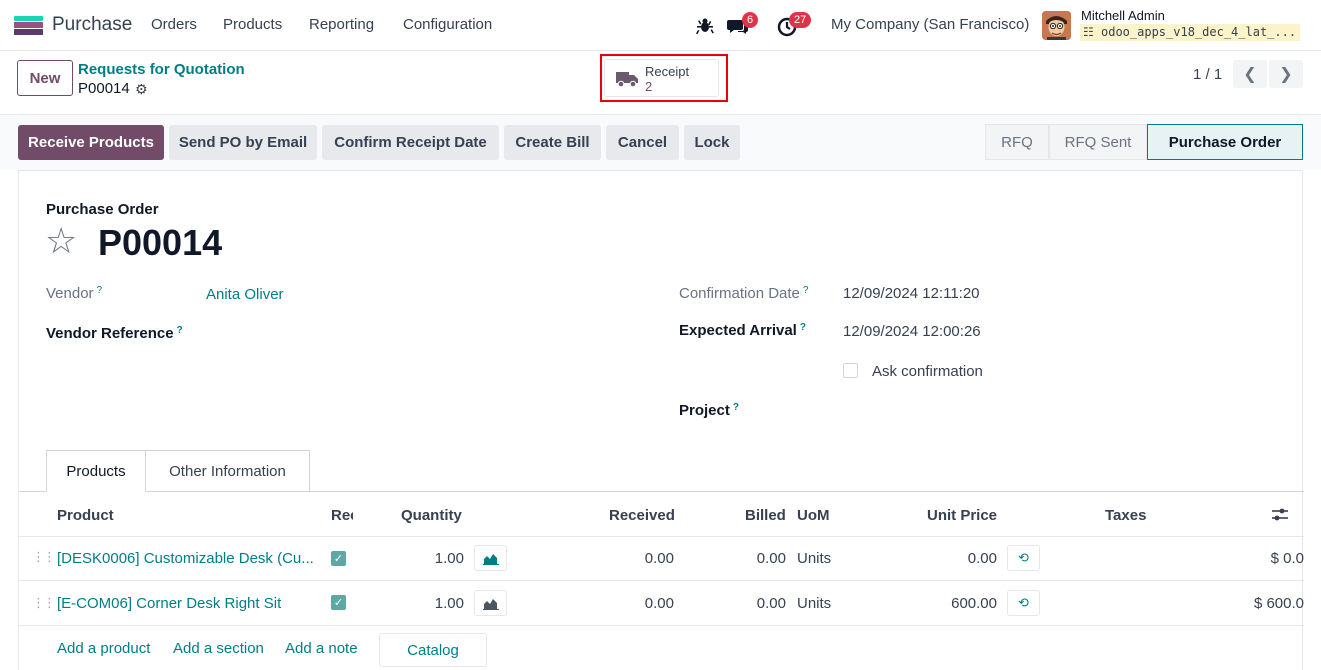  What do you see at coordinates (218, 648) in the screenshot?
I see `add-section-link: Add a section` at bounding box center [218, 648].